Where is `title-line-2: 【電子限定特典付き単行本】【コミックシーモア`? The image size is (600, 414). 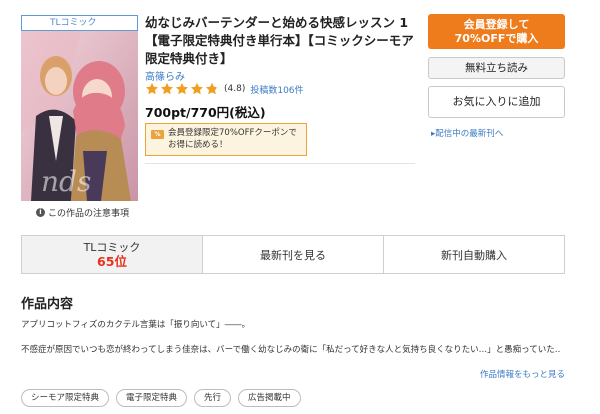
title-line-2: 【電子限定特典付き単行本】【コミックシーモア is located at coordinates (279, 40).